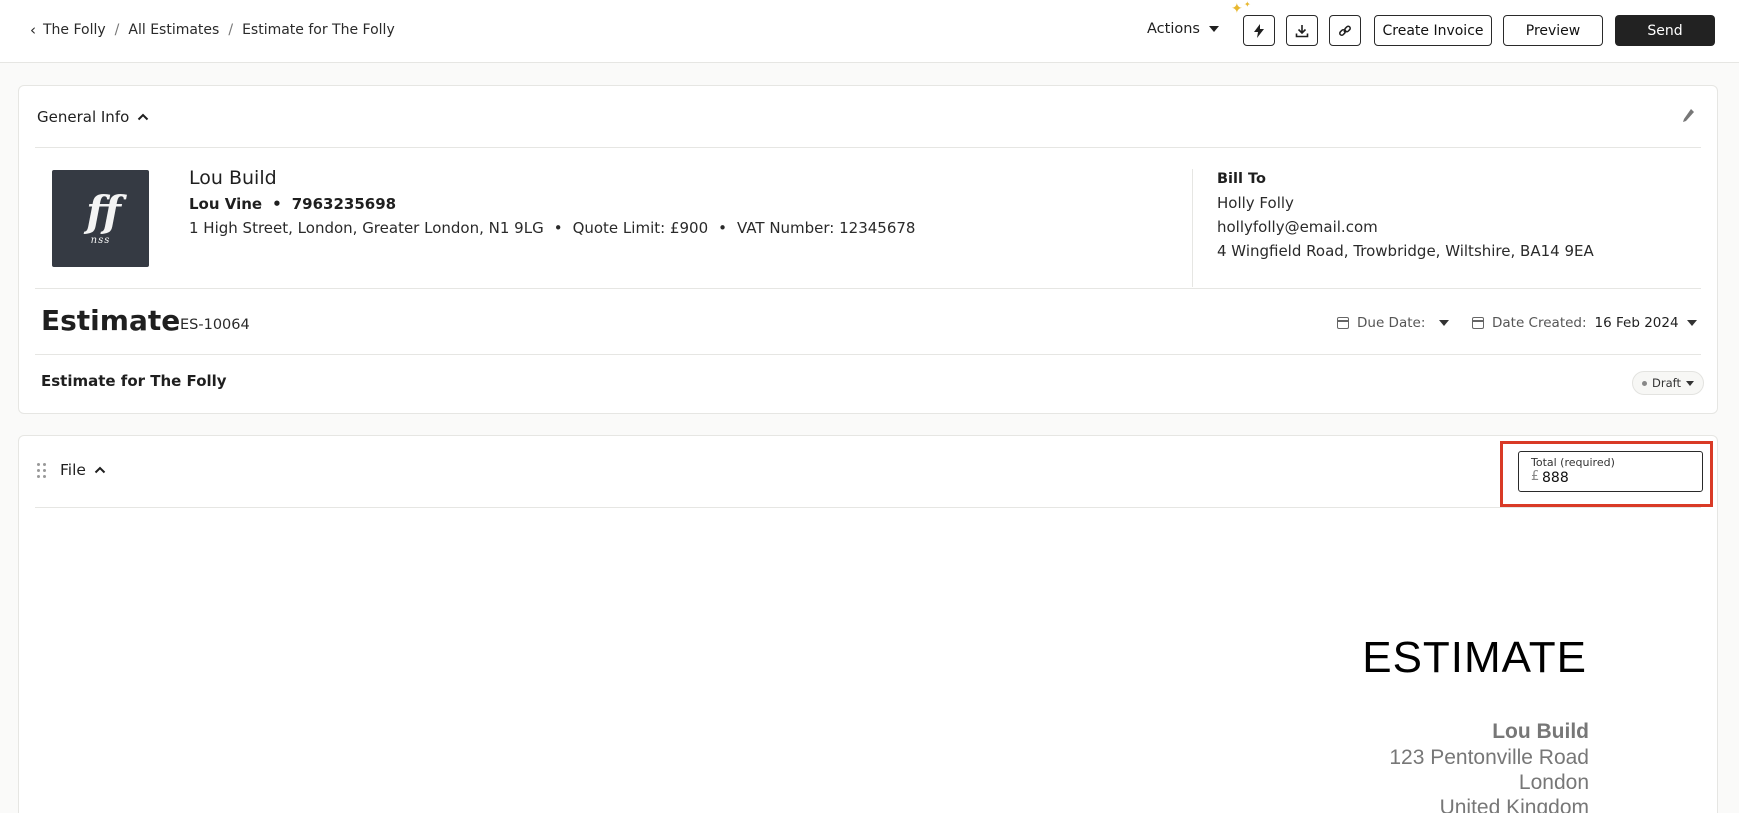 The image size is (1739, 813). I want to click on breadcrumb-all-estimates: All Estimates, so click(173, 30).